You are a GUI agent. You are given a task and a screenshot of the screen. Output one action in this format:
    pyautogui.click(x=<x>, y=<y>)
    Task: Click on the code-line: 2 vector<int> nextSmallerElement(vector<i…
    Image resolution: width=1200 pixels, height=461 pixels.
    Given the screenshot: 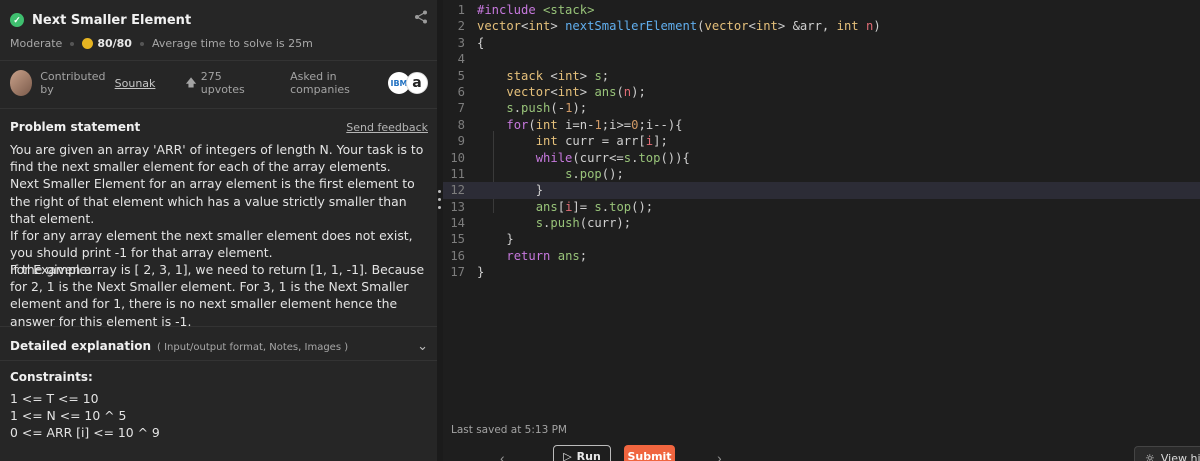 What is the action you would take?
    pyautogui.click(x=669, y=26)
    